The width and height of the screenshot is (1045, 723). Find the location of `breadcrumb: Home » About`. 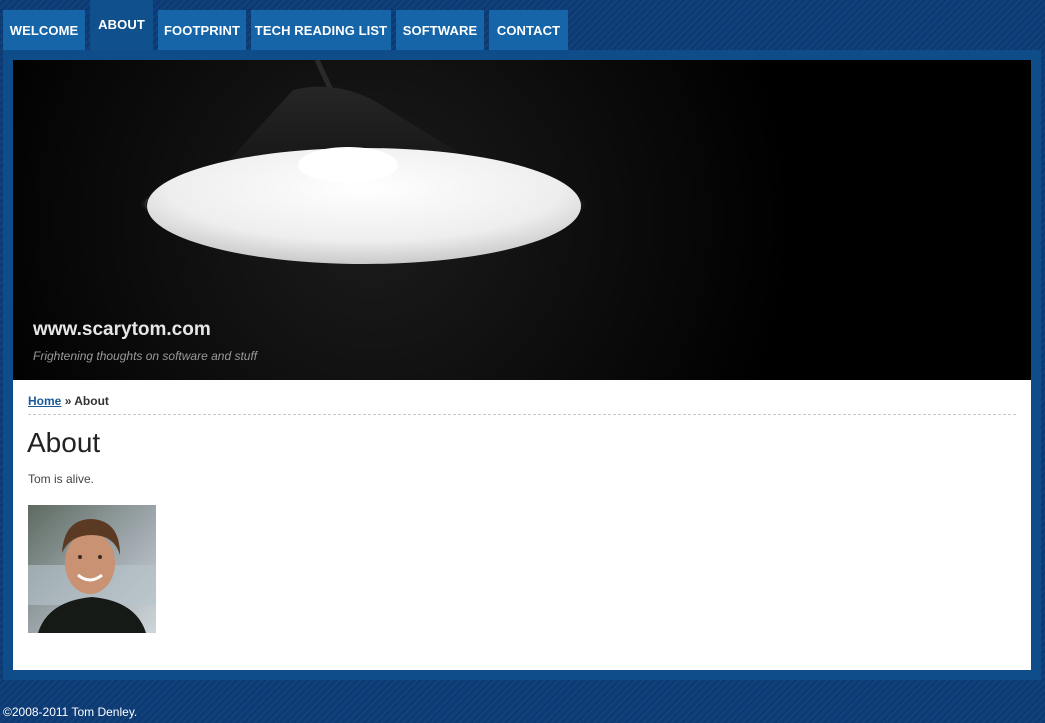

breadcrumb: Home » About is located at coordinates (522, 404).